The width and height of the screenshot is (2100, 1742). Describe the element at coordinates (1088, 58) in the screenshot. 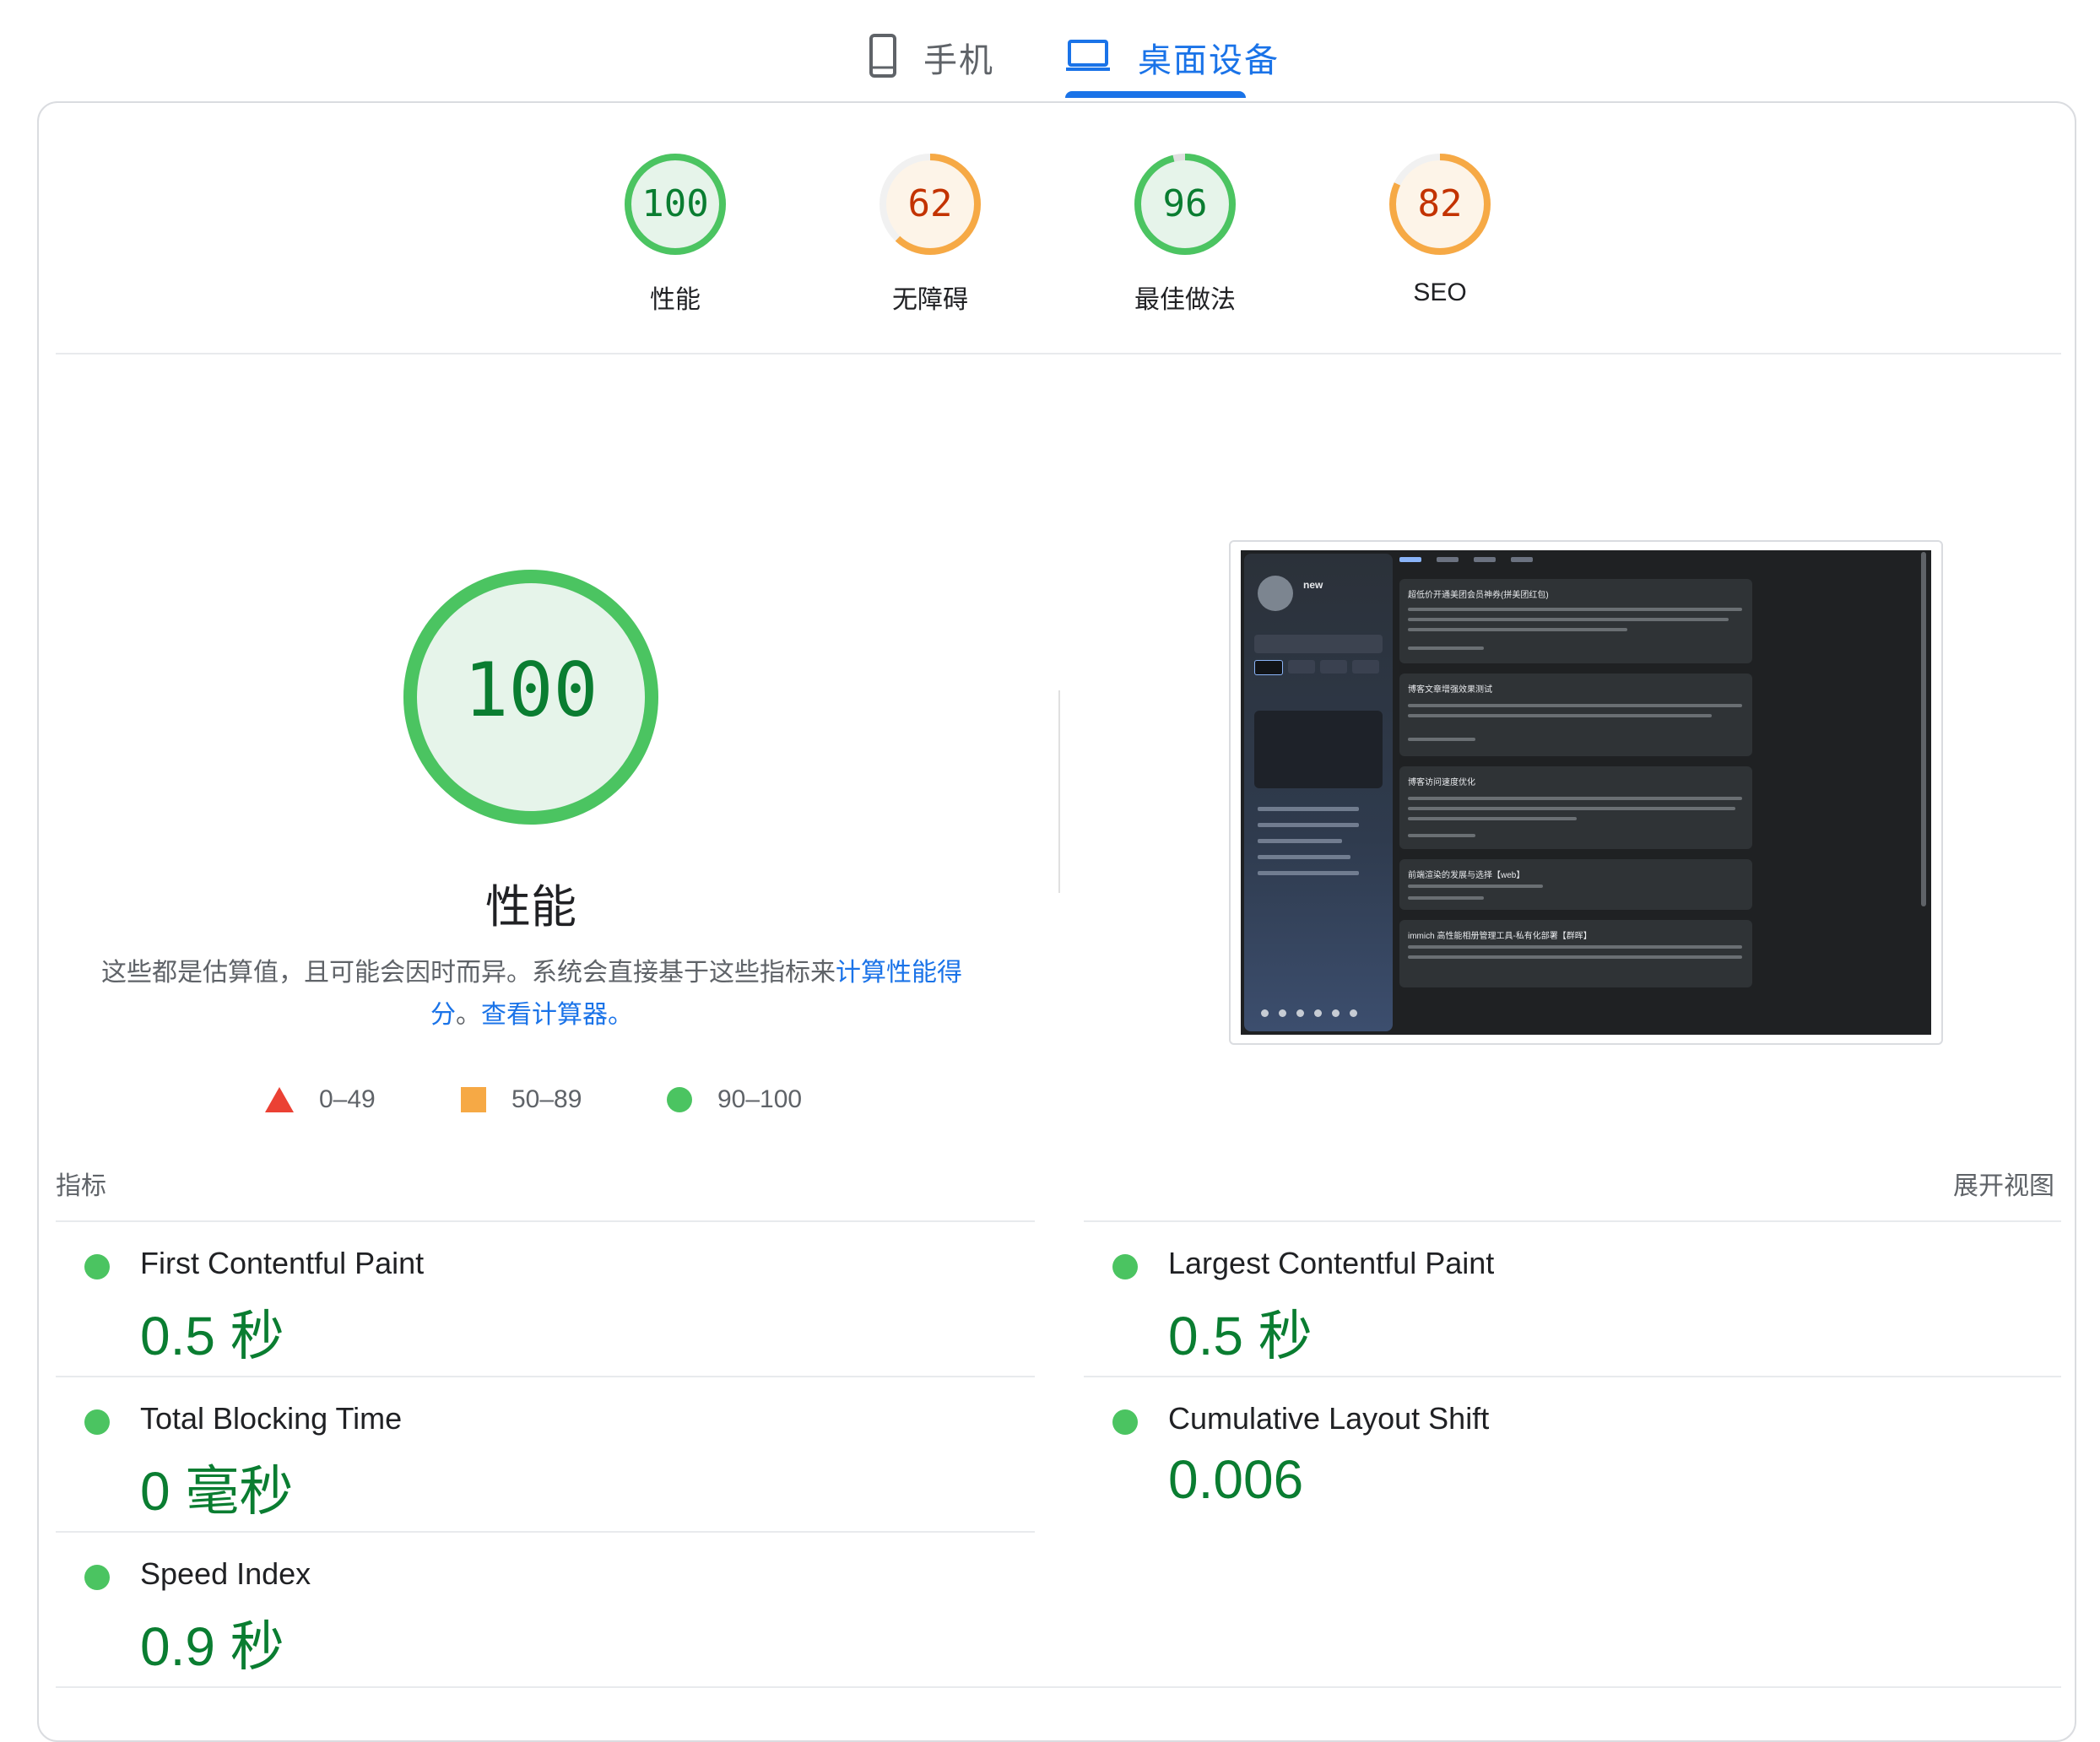

I see `laptop-icon` at that location.